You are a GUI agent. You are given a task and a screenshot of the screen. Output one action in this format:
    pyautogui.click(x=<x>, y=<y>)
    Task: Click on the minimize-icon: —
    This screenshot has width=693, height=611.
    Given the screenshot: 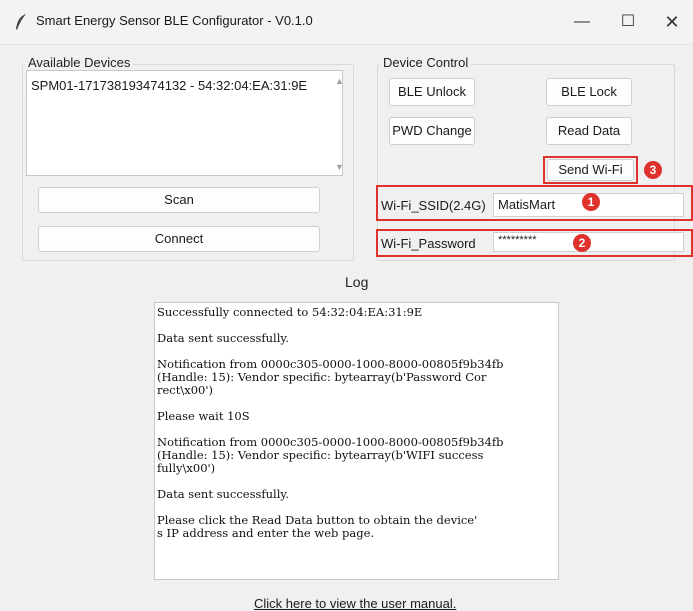 What is the action you would take?
    pyautogui.click(x=582, y=22)
    